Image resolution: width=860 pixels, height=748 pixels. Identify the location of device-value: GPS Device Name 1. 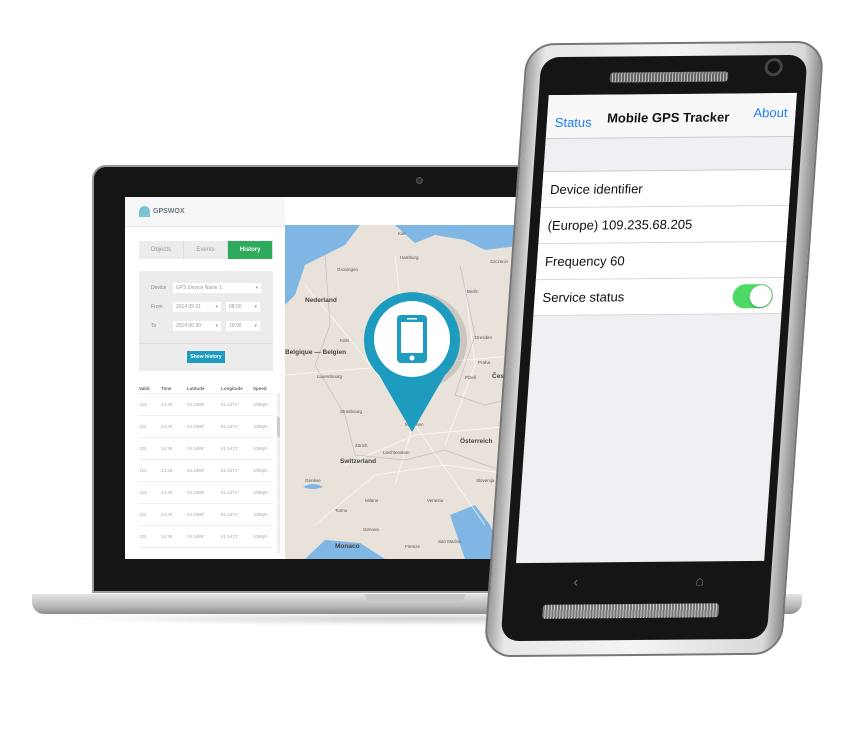
(199, 288).